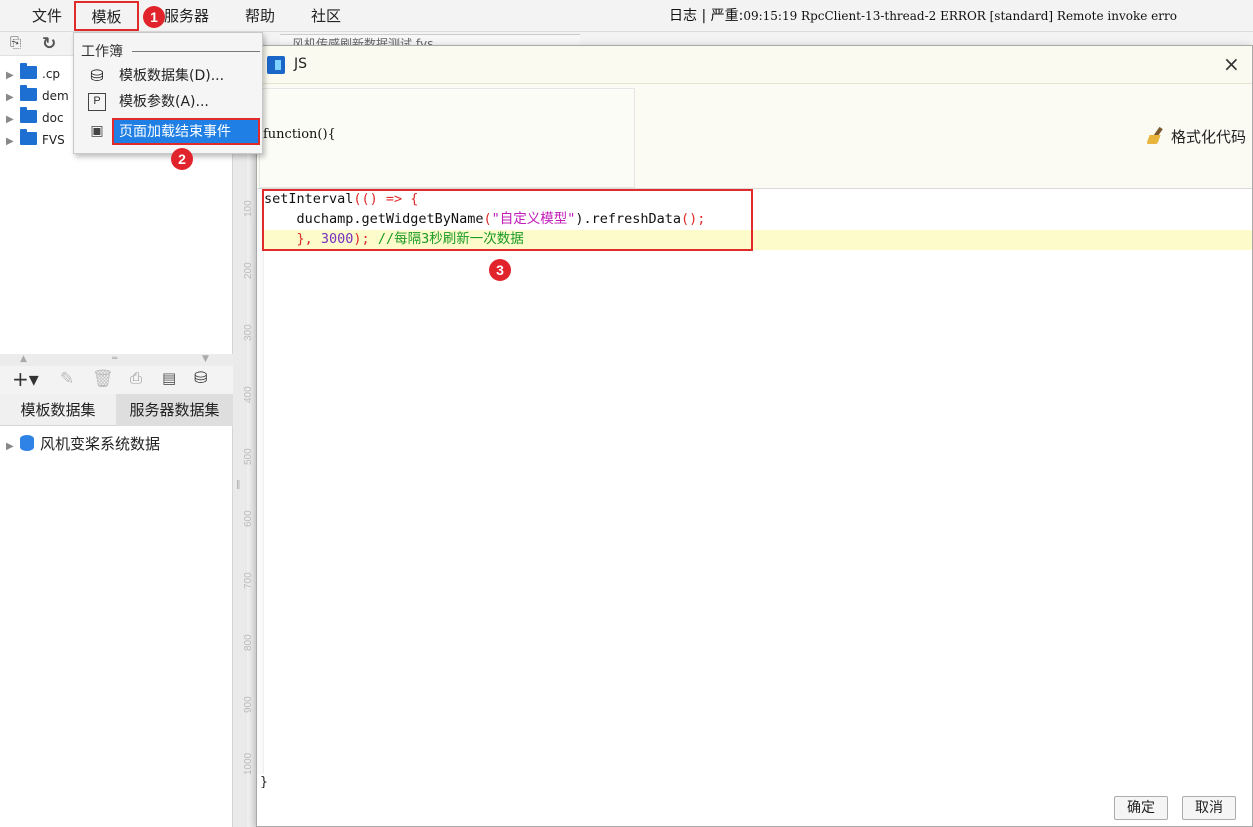 The image size is (1253, 827). What do you see at coordinates (326, 16) in the screenshot?
I see `menu-community: 社区` at bounding box center [326, 16].